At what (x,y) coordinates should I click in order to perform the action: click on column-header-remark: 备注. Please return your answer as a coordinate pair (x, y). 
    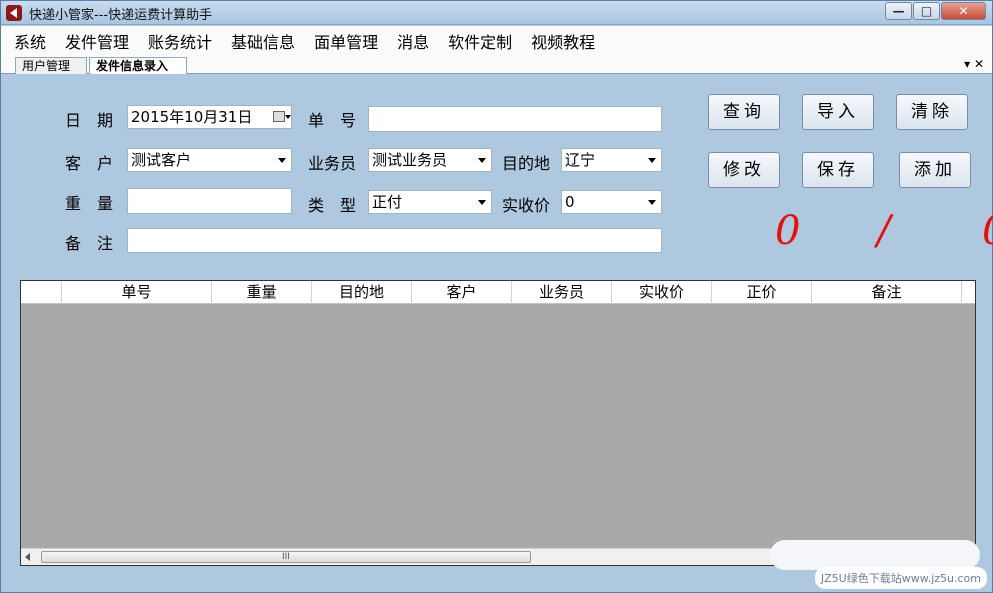
    Looking at the image, I should click on (887, 292).